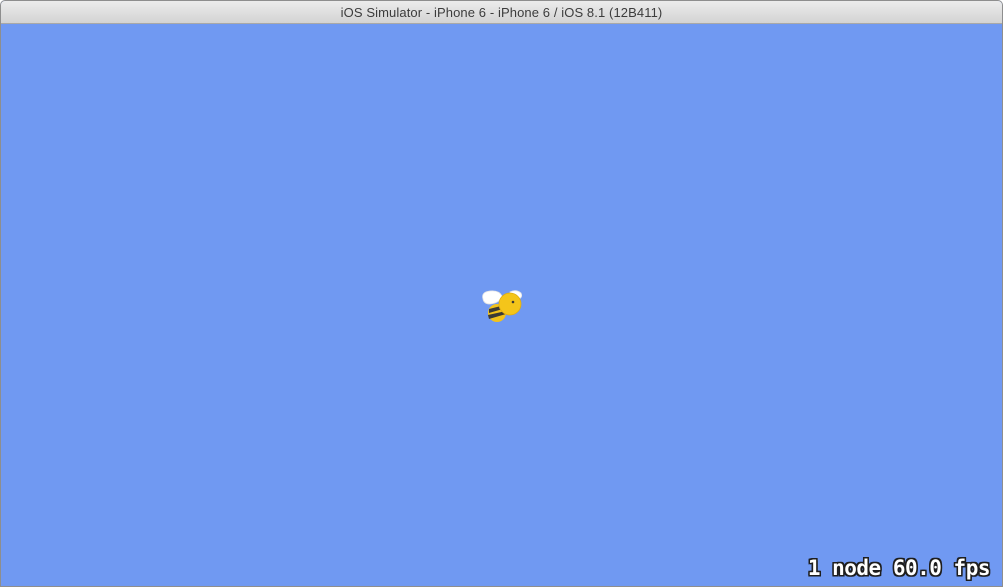  I want to click on spritekit-stats-label: 1 node 60.0 fps, so click(899, 568).